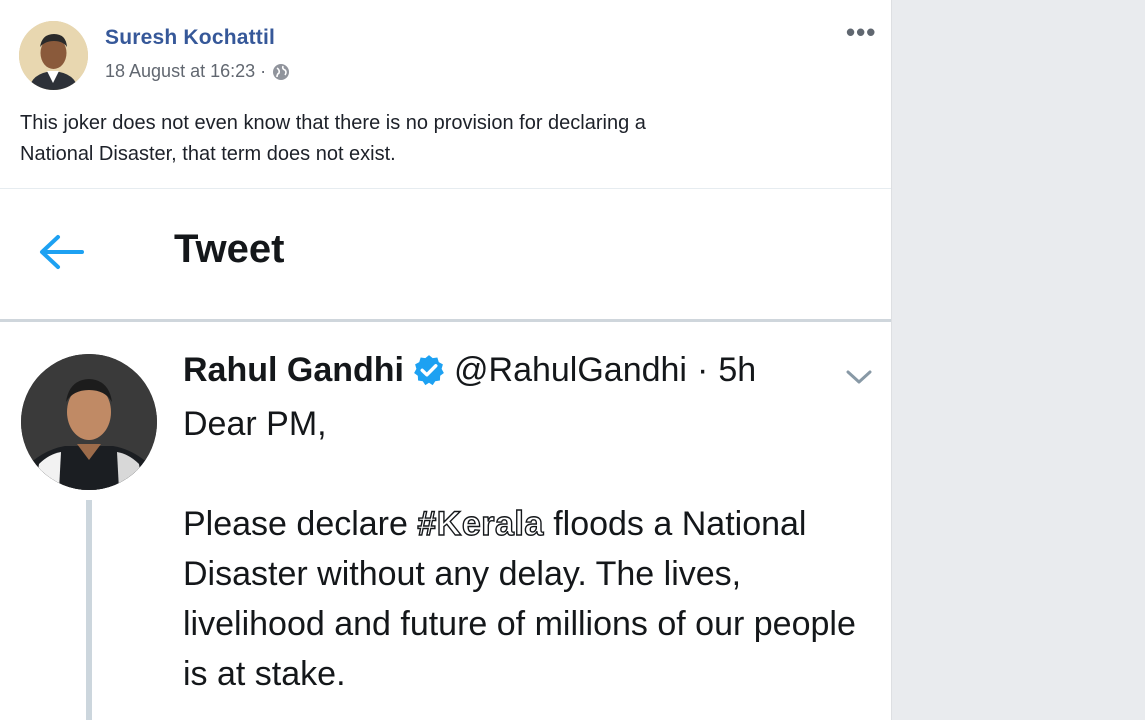 This screenshot has width=1145, height=720. What do you see at coordinates (445, 255) in the screenshot?
I see `tweet-topbar: Tweet` at bounding box center [445, 255].